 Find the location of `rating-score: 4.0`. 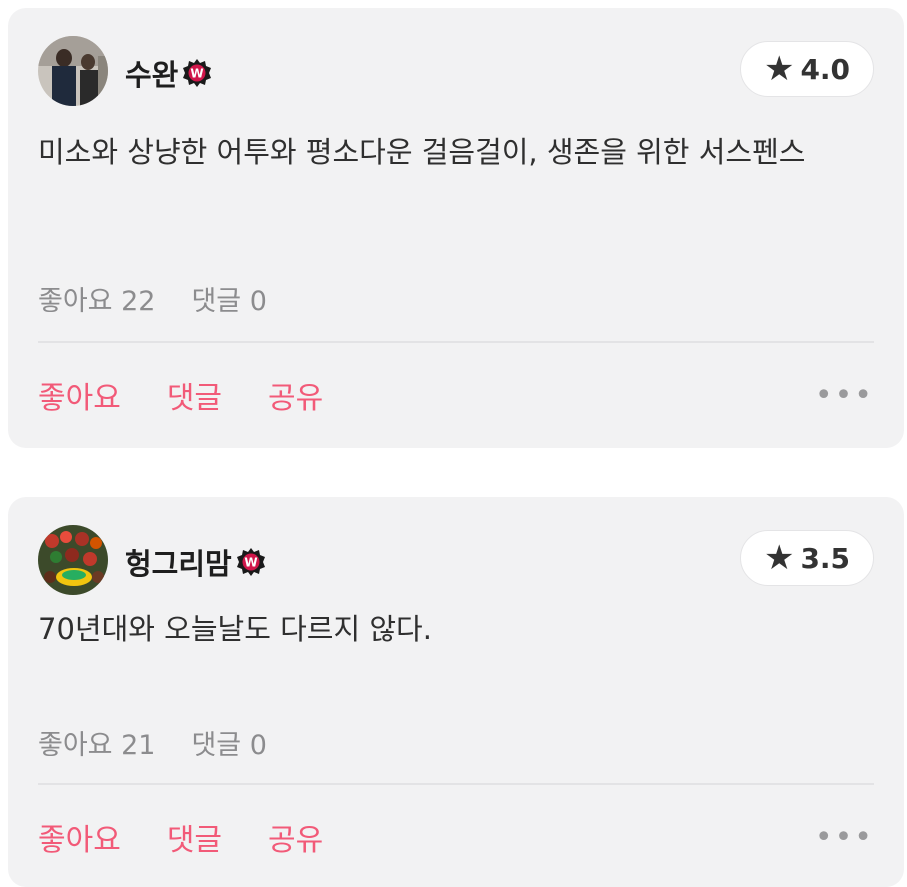

rating-score: 4.0 is located at coordinates (825, 69).